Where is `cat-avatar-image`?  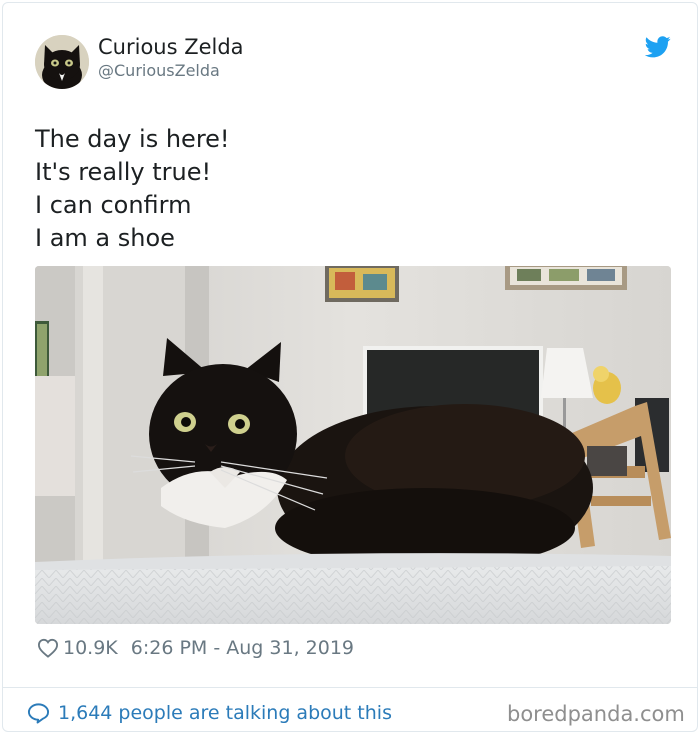
cat-avatar-image is located at coordinates (62, 62).